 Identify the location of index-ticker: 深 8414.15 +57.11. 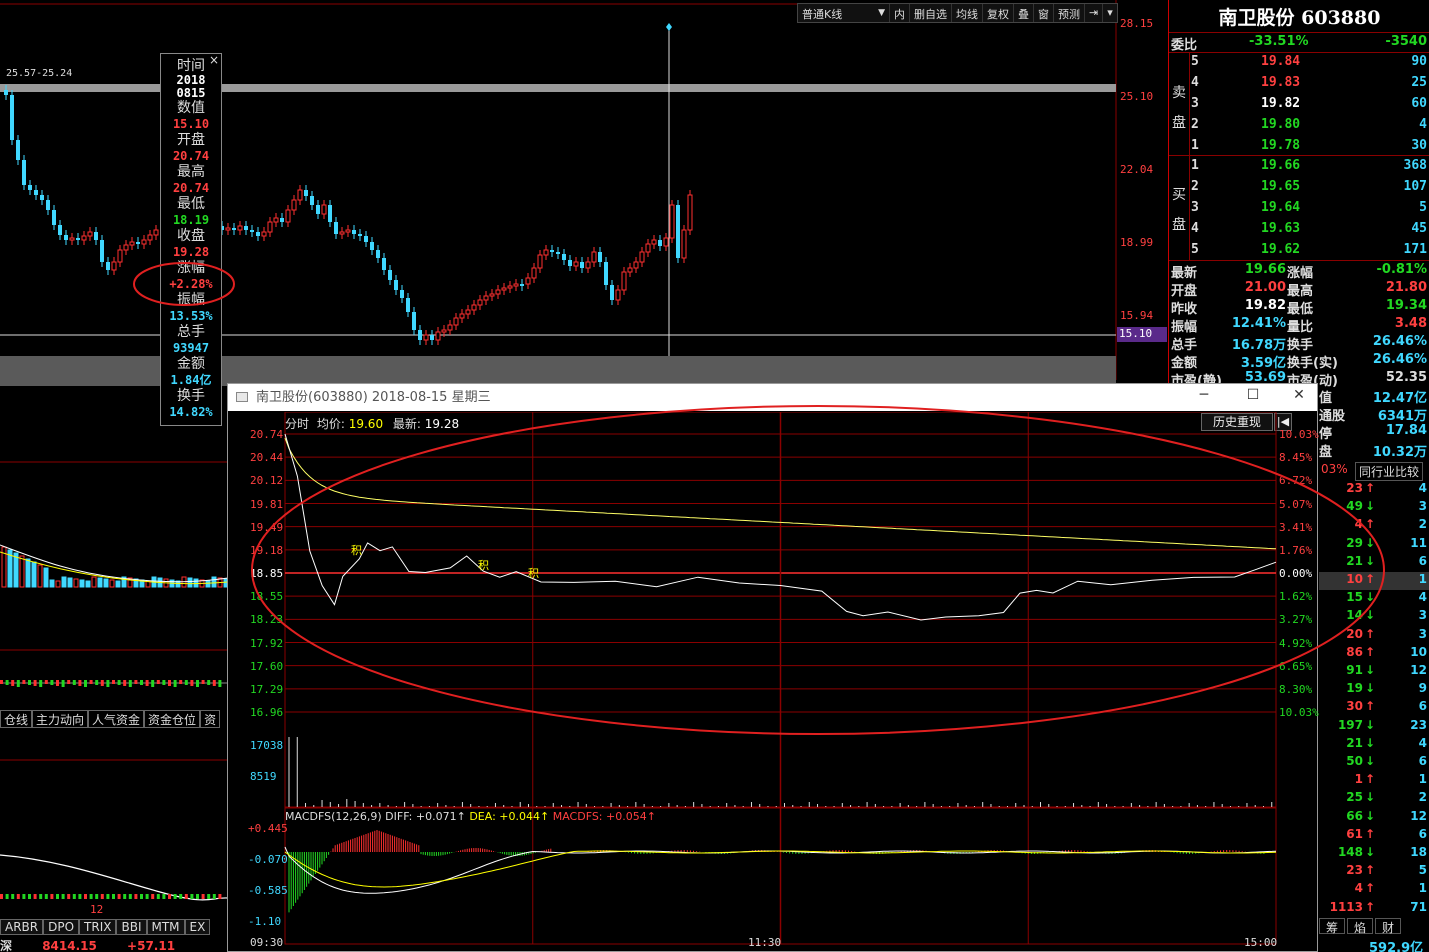
(114, 944).